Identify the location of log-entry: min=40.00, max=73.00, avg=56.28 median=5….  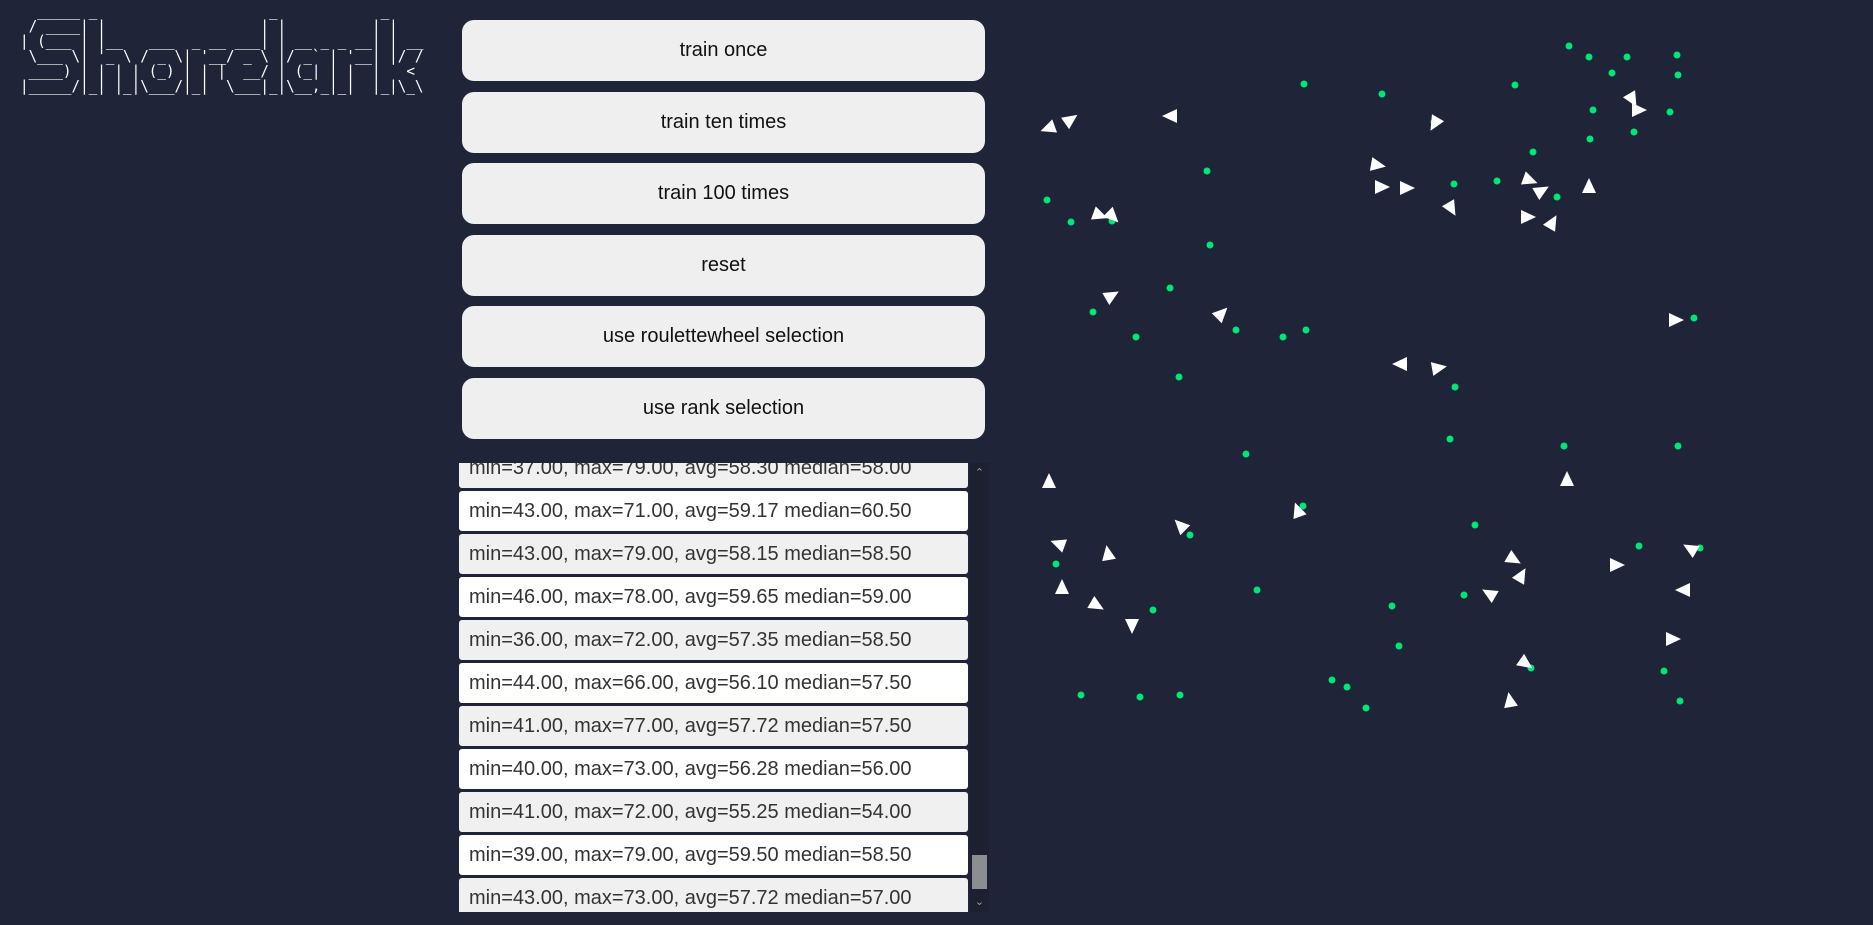
(713, 769).